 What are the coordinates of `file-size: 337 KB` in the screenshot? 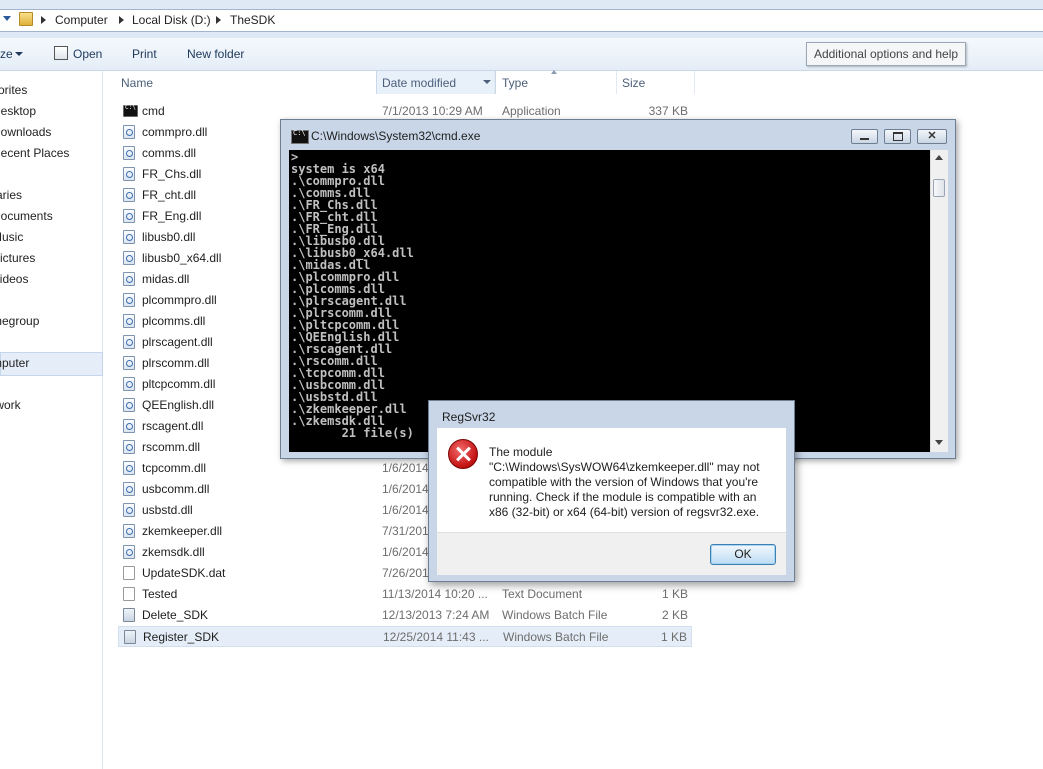 It's located at (668, 111).